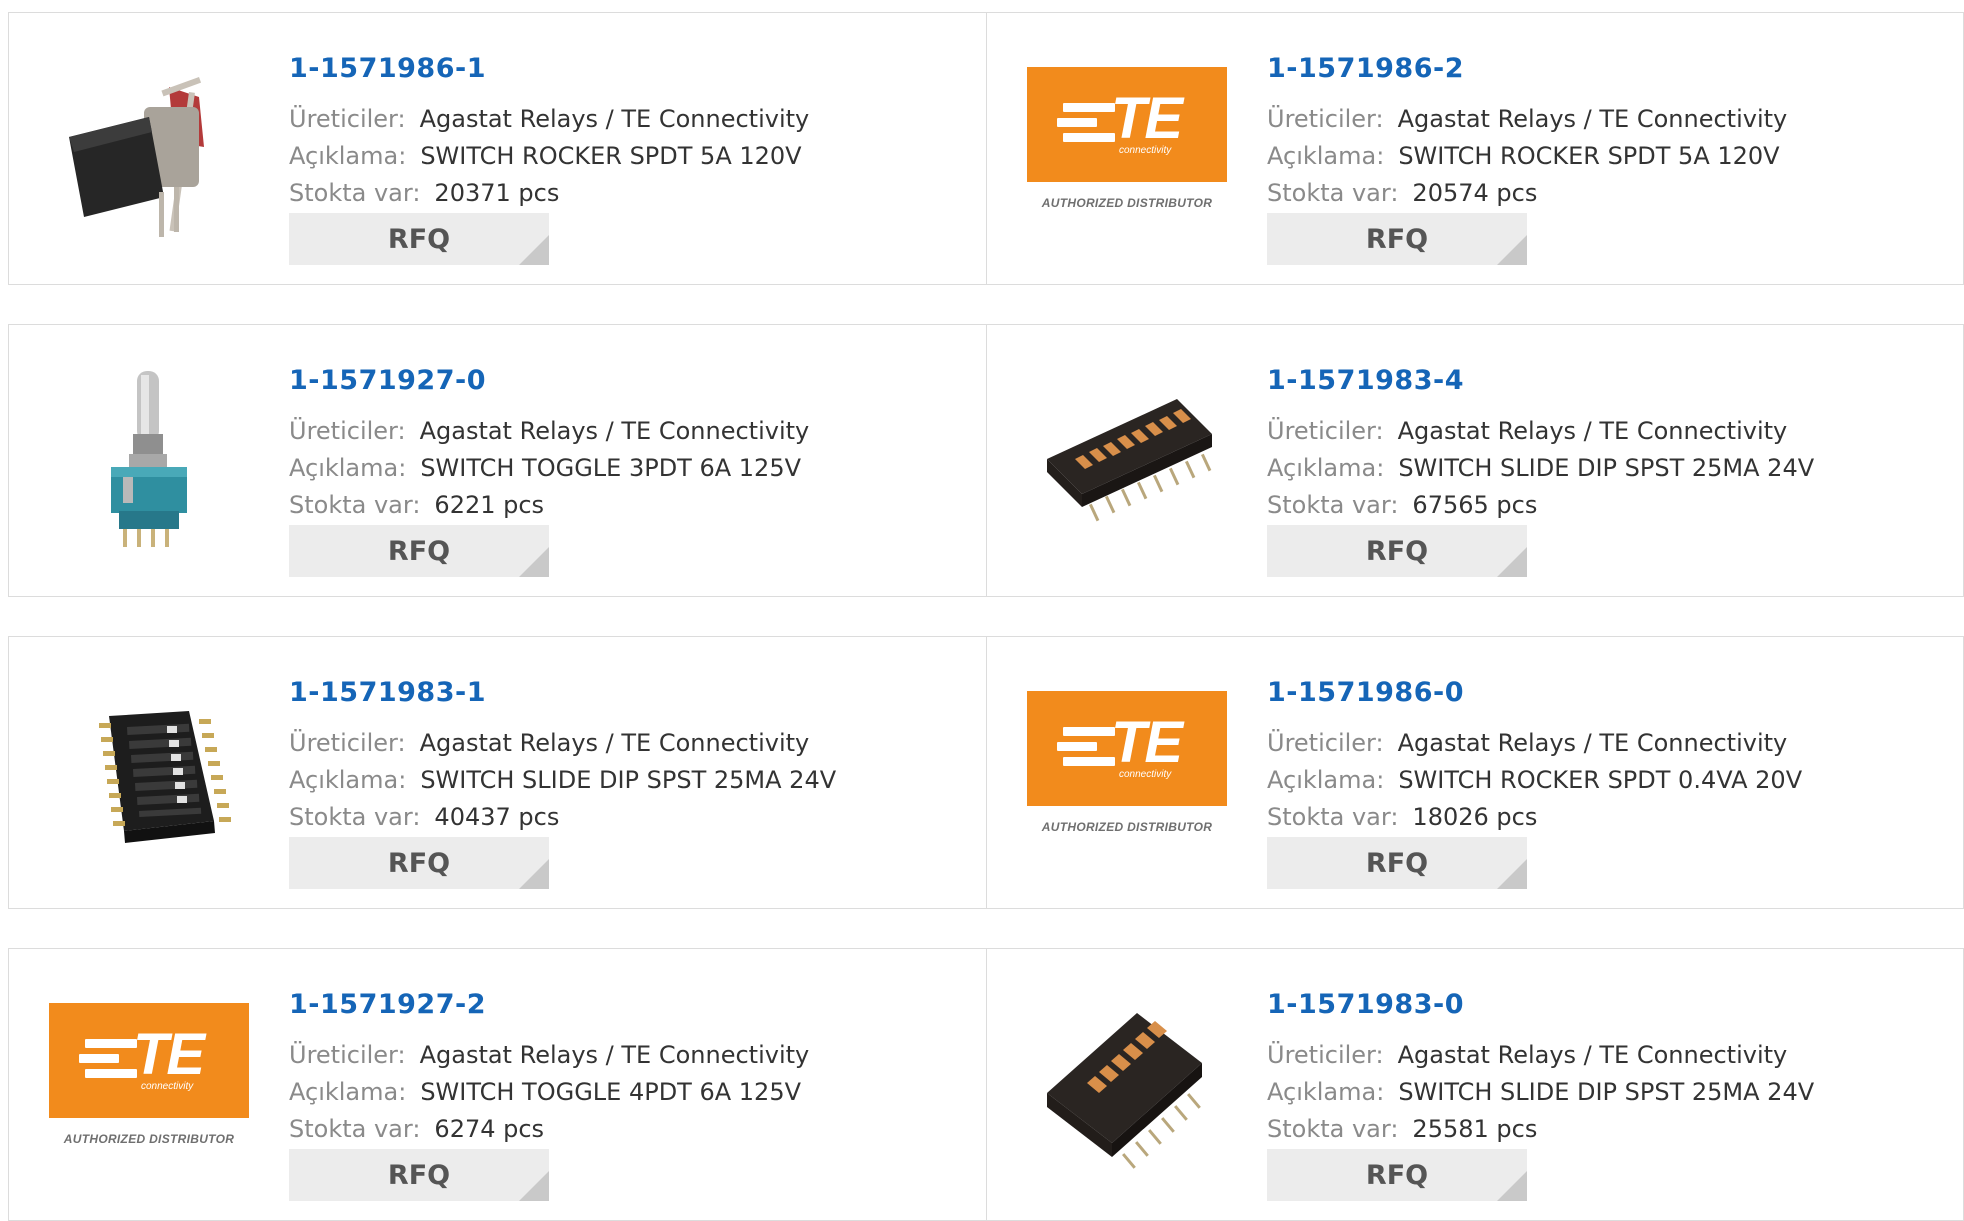  What do you see at coordinates (417, 1129) in the screenshot?
I see `stock-line: Stokta var: 6274 pcs` at bounding box center [417, 1129].